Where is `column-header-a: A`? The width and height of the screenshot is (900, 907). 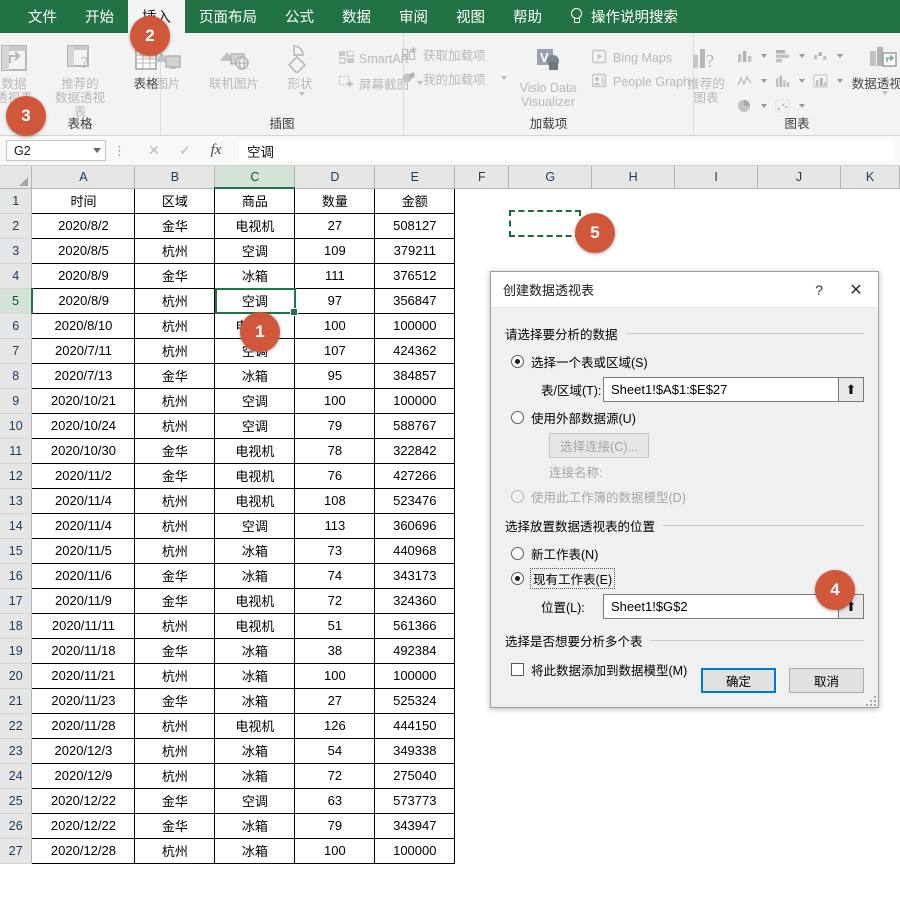
column-header-a: A is located at coordinates (83, 177).